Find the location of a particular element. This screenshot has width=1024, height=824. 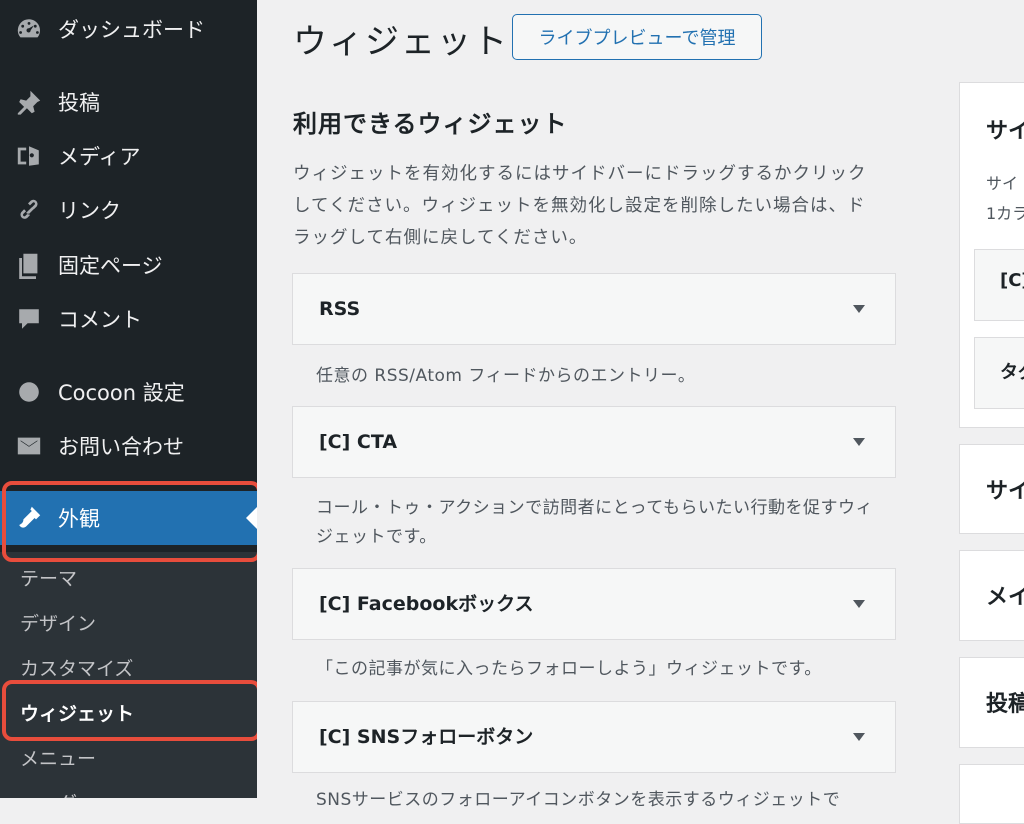

link-icon is located at coordinates (29, 210).